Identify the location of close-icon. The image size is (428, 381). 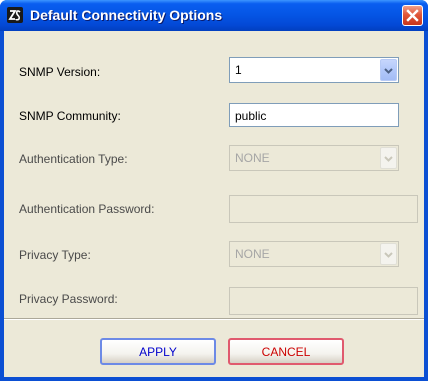
(412, 15).